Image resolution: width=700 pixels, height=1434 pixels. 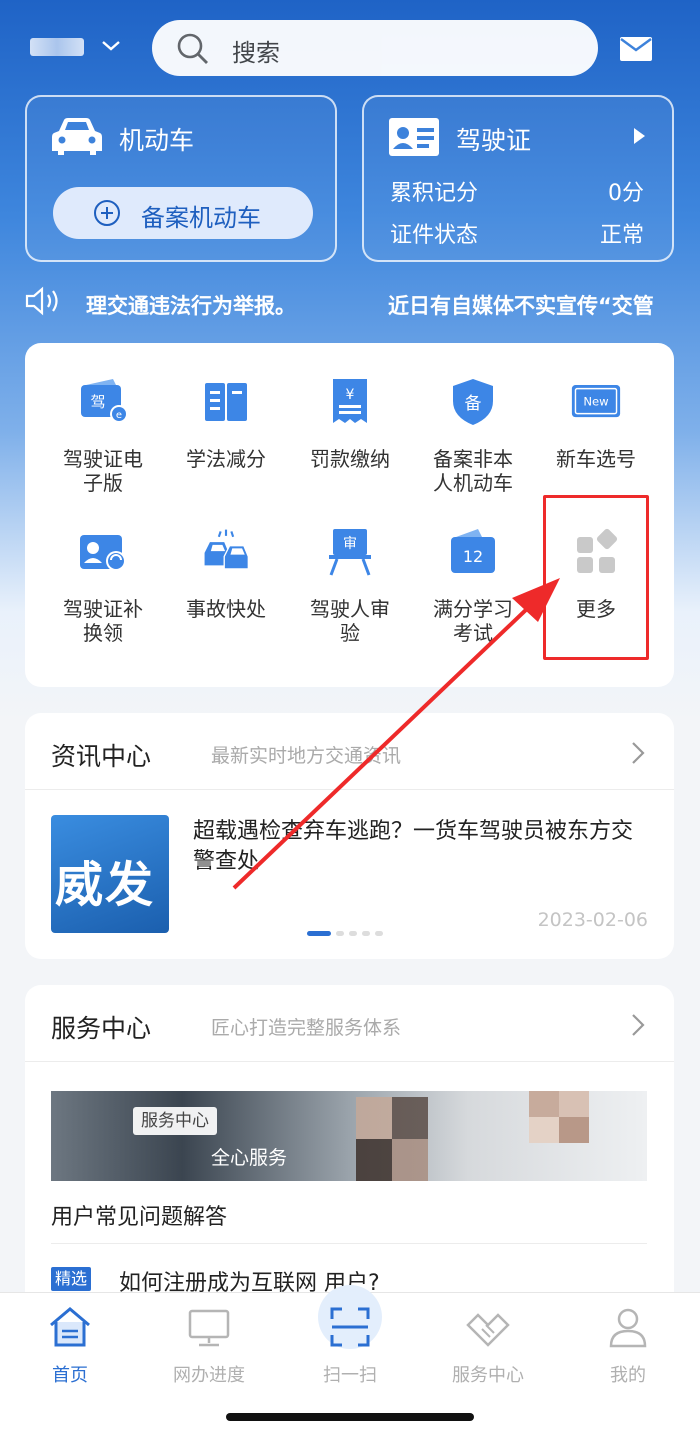 What do you see at coordinates (209, 1375) in the screenshot?
I see `tab-label: 网办进度` at bounding box center [209, 1375].